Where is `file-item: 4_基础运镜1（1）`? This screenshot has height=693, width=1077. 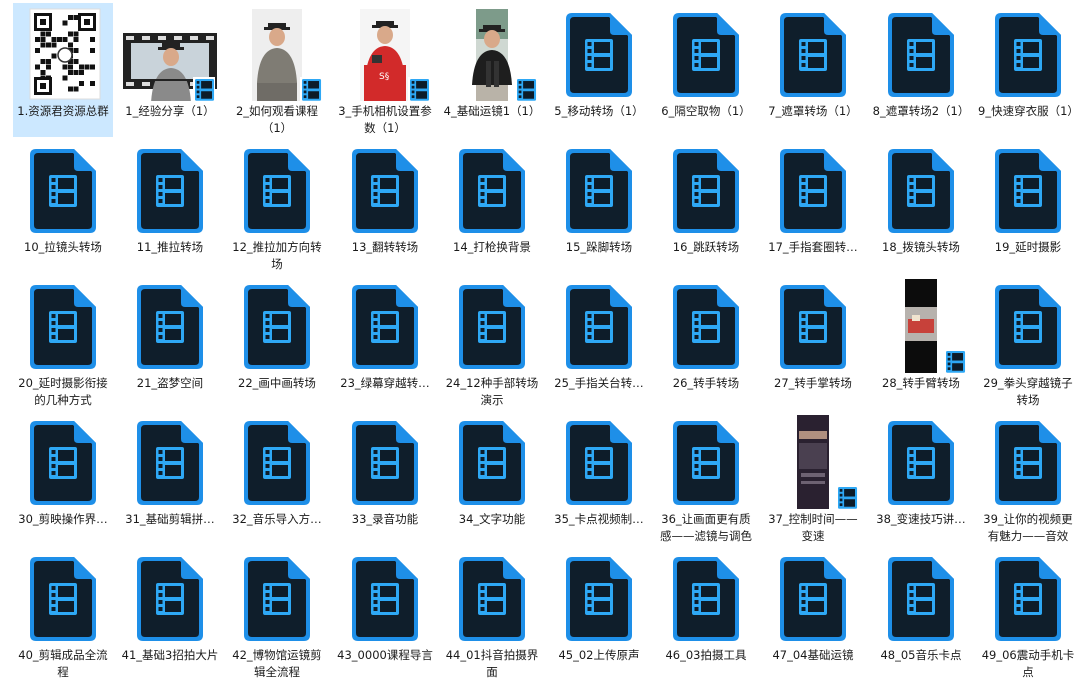
file-item: 4_基础运镜1（1） is located at coordinates (492, 70).